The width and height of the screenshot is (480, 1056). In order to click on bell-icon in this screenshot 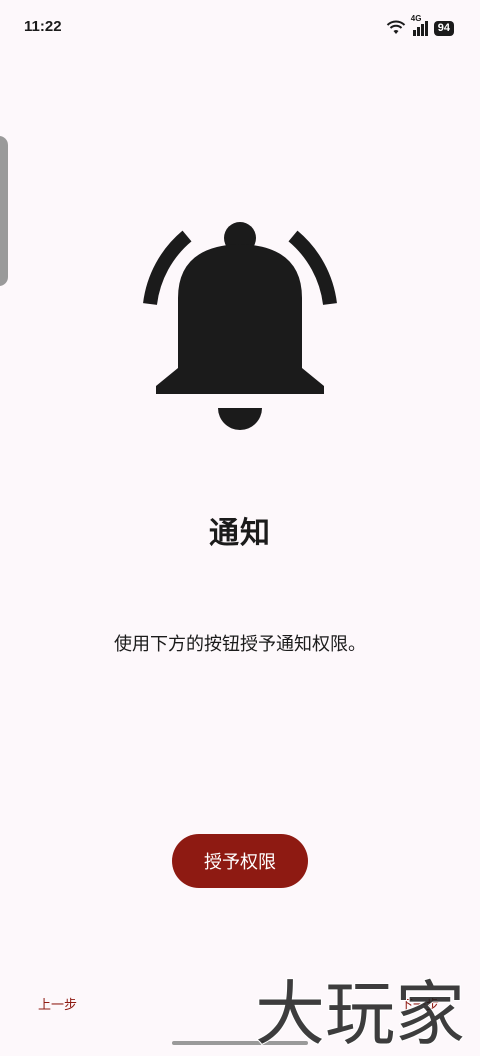, I will do `click(240, 324)`.